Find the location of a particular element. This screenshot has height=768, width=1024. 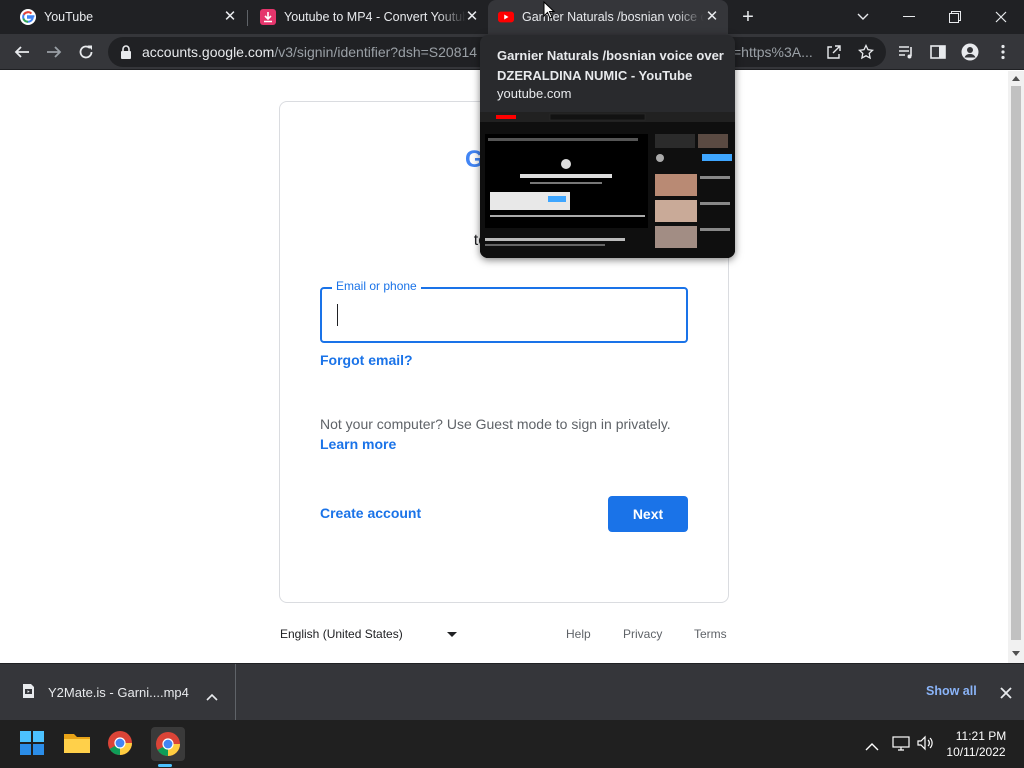

clock-time: 11:21 PM is located at coordinates (981, 736).